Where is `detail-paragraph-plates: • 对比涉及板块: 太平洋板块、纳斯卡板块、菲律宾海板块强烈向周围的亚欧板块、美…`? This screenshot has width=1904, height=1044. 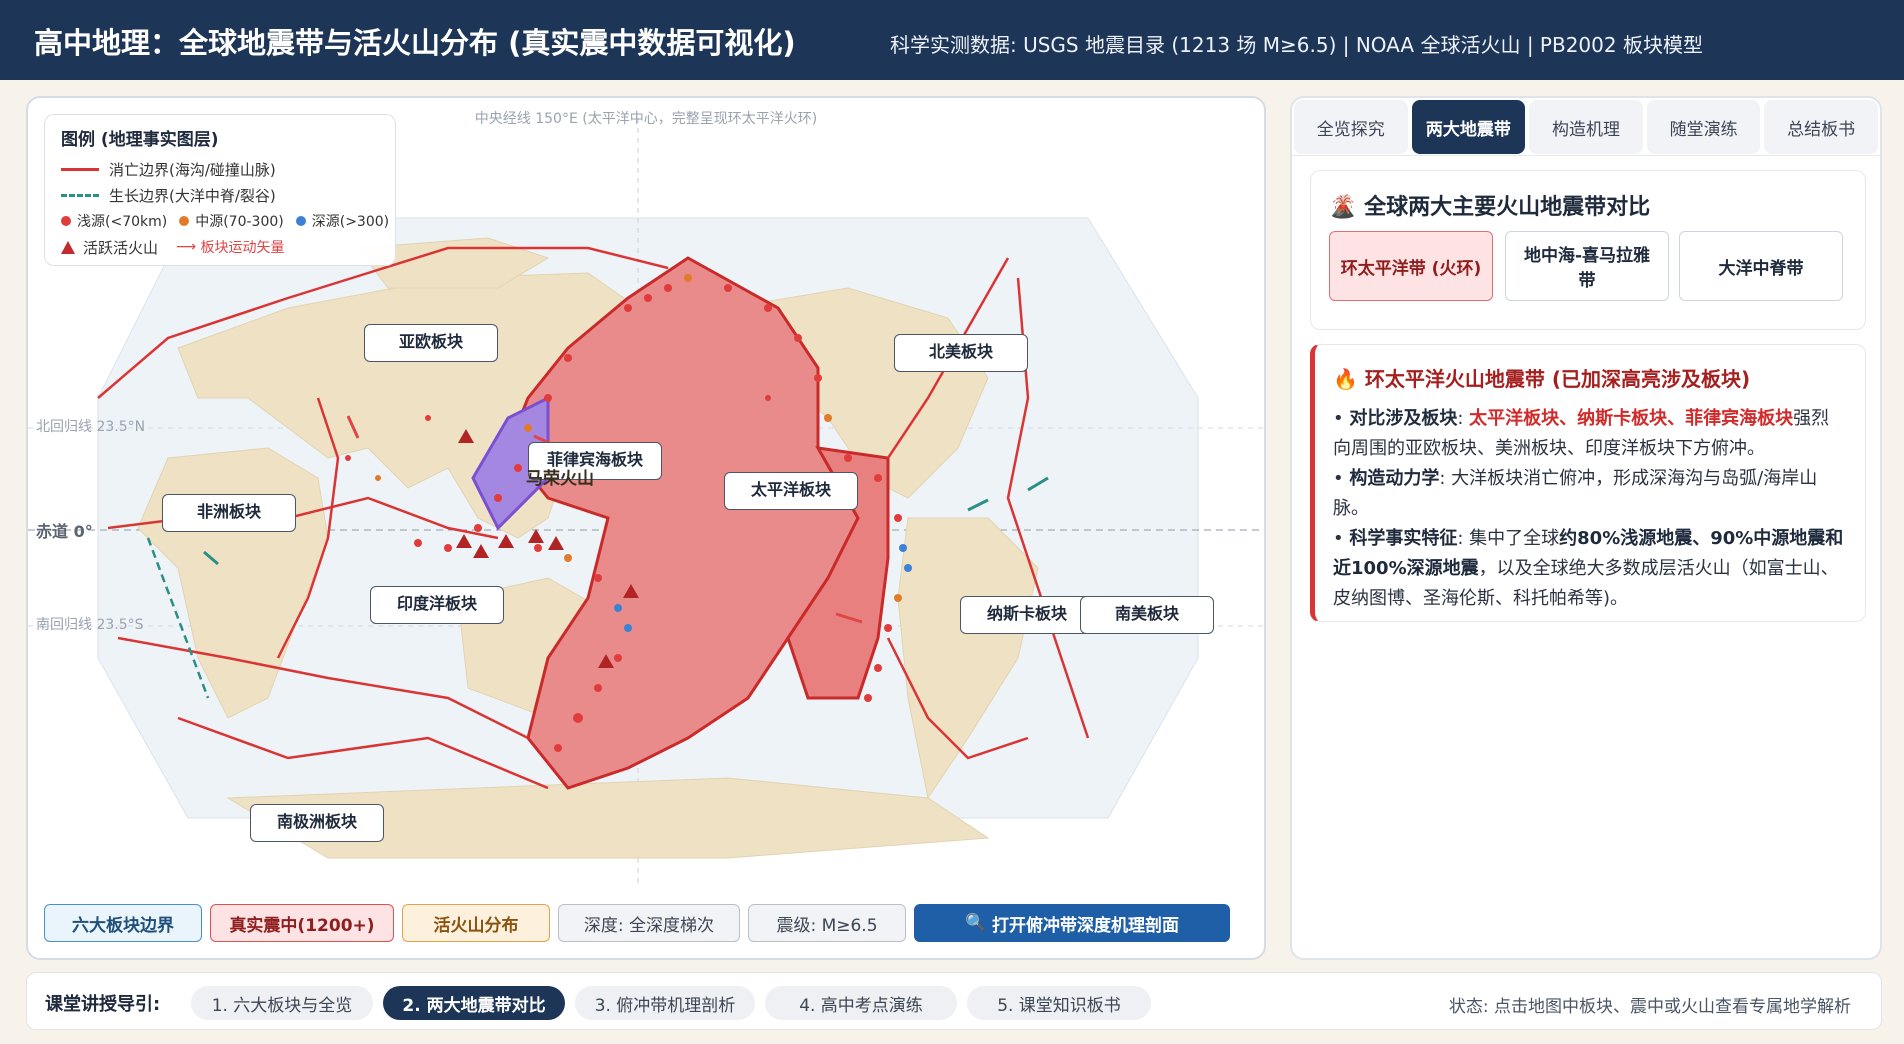
detail-paragraph-plates: • 对比涉及板块: 太平洋板块、纳斯卡板块、菲律宾海板块强烈向周围的亚欧板块、美… is located at coordinates (1581, 433).